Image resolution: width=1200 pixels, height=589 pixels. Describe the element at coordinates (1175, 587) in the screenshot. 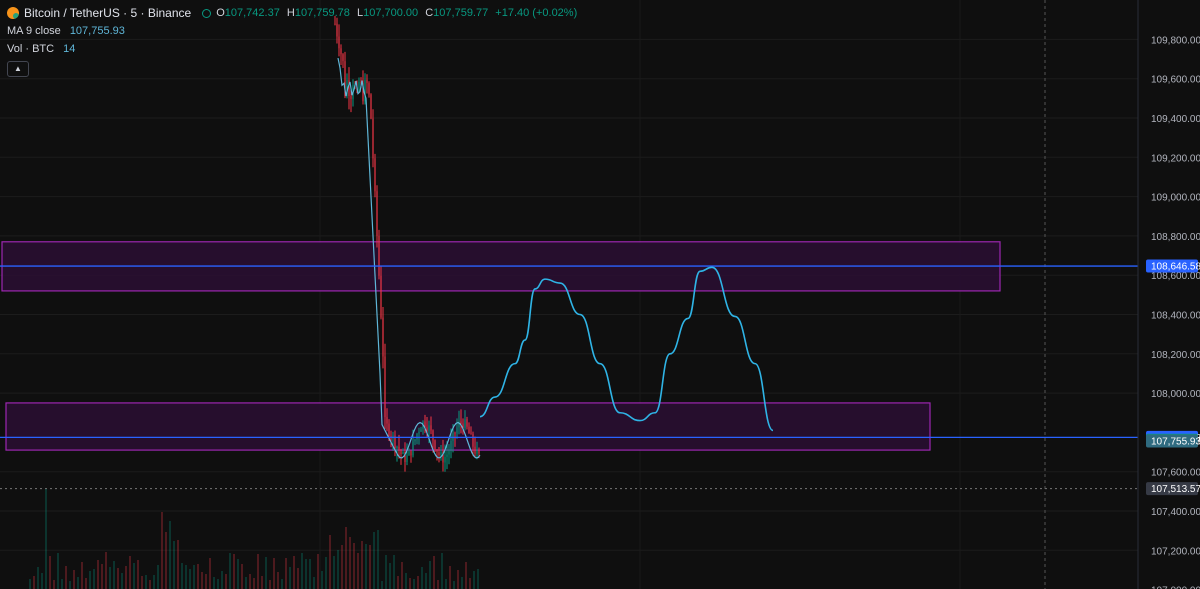

I see `price-tick-label: 107,000.00` at that location.